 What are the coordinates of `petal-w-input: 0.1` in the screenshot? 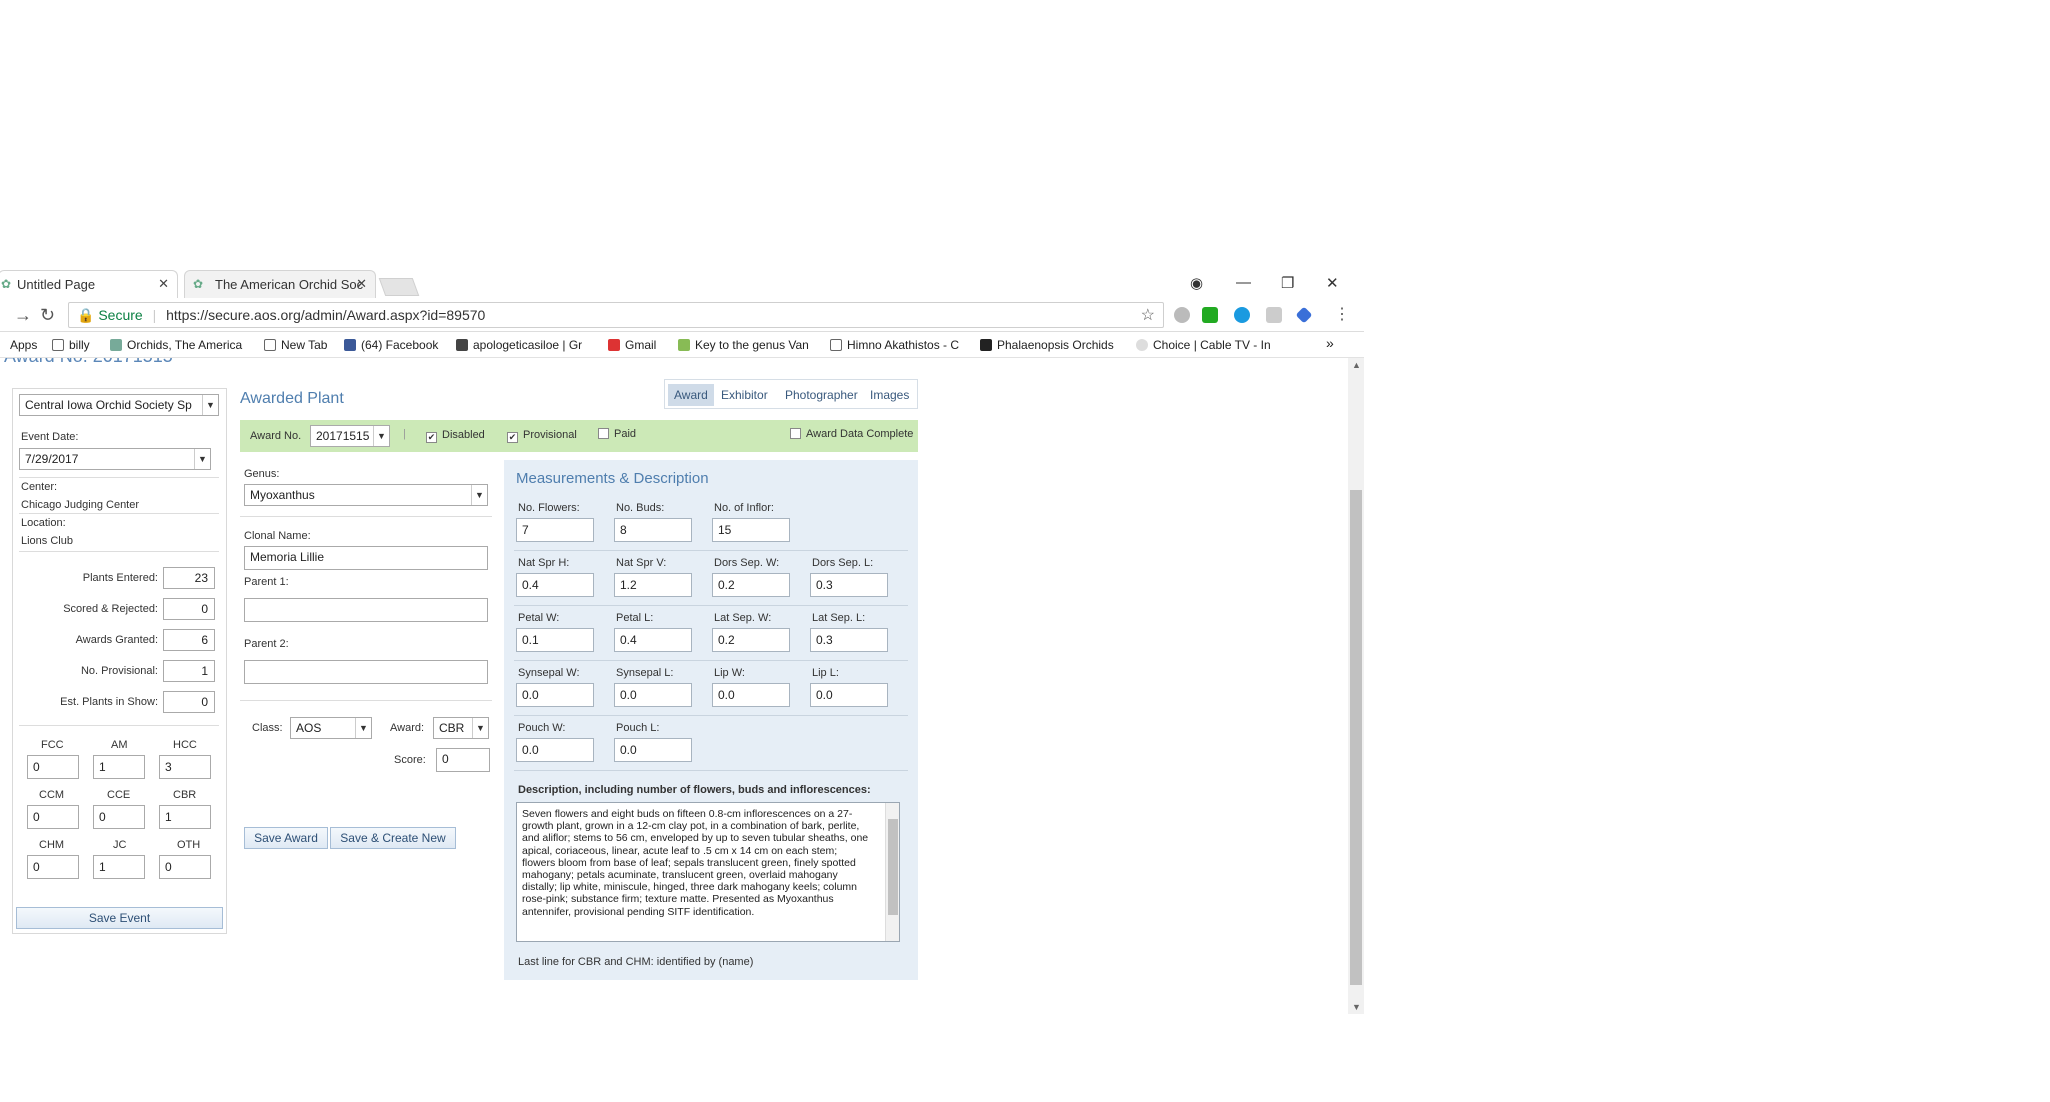 It's located at (555, 640).